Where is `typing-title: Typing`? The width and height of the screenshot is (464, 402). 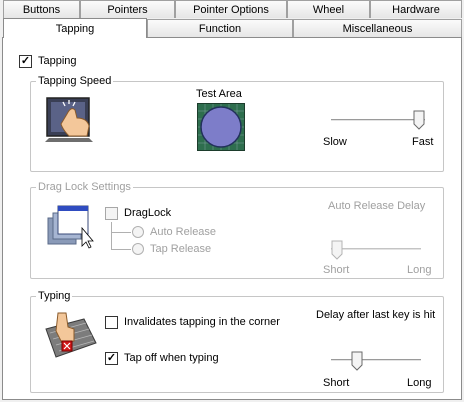 typing-title: Typing is located at coordinates (54, 296).